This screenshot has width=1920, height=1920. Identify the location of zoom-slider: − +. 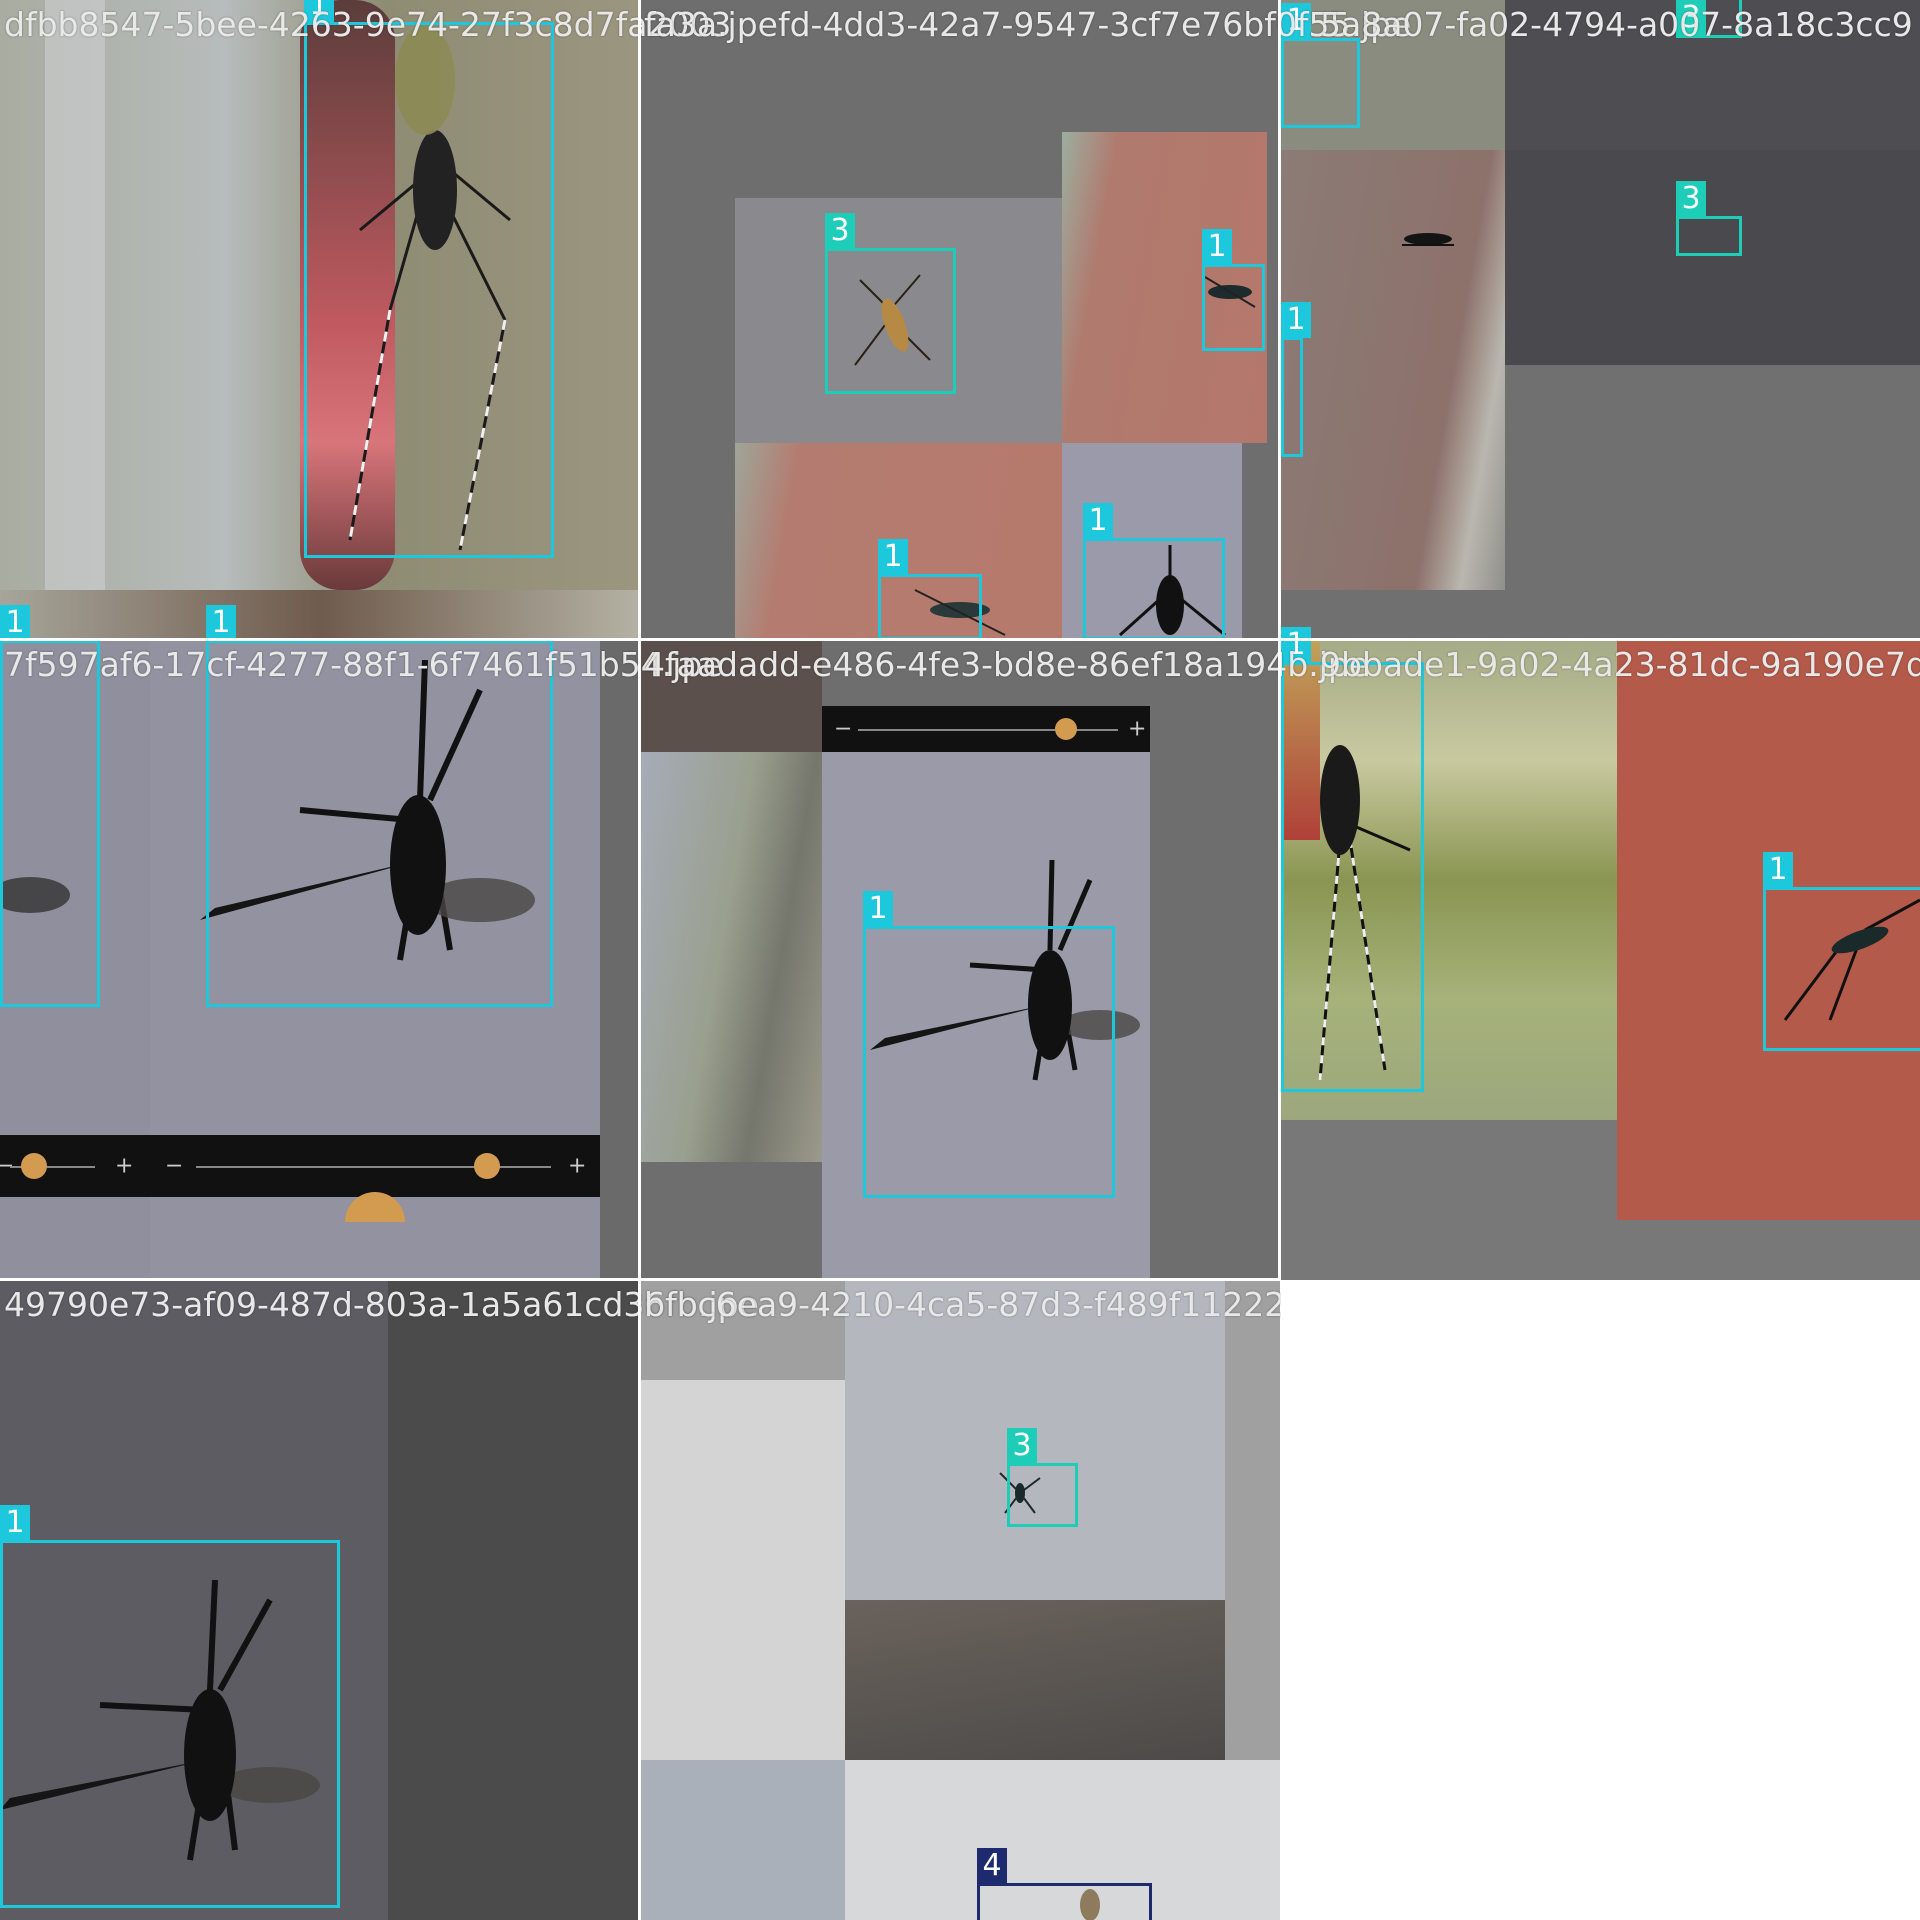
(986, 729).